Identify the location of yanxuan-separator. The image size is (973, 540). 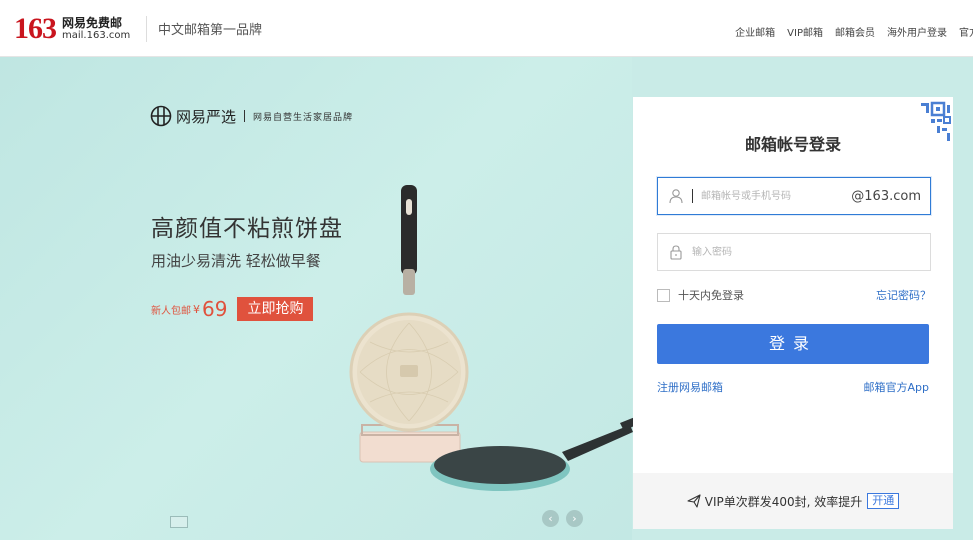
(245, 116).